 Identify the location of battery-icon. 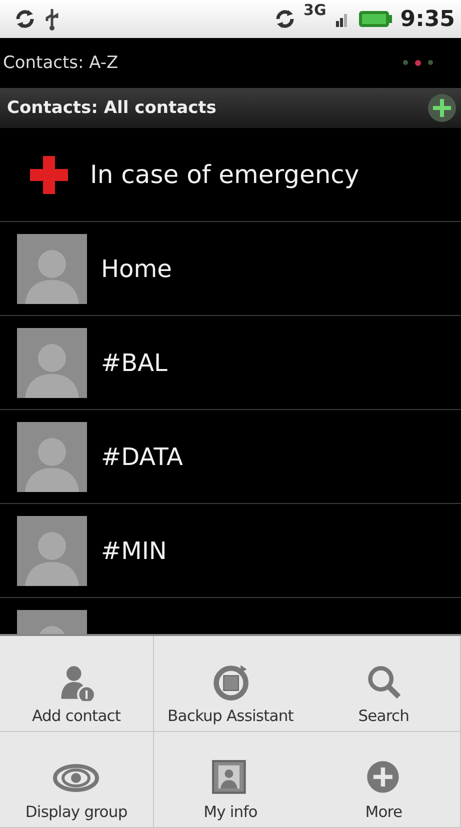
(375, 19).